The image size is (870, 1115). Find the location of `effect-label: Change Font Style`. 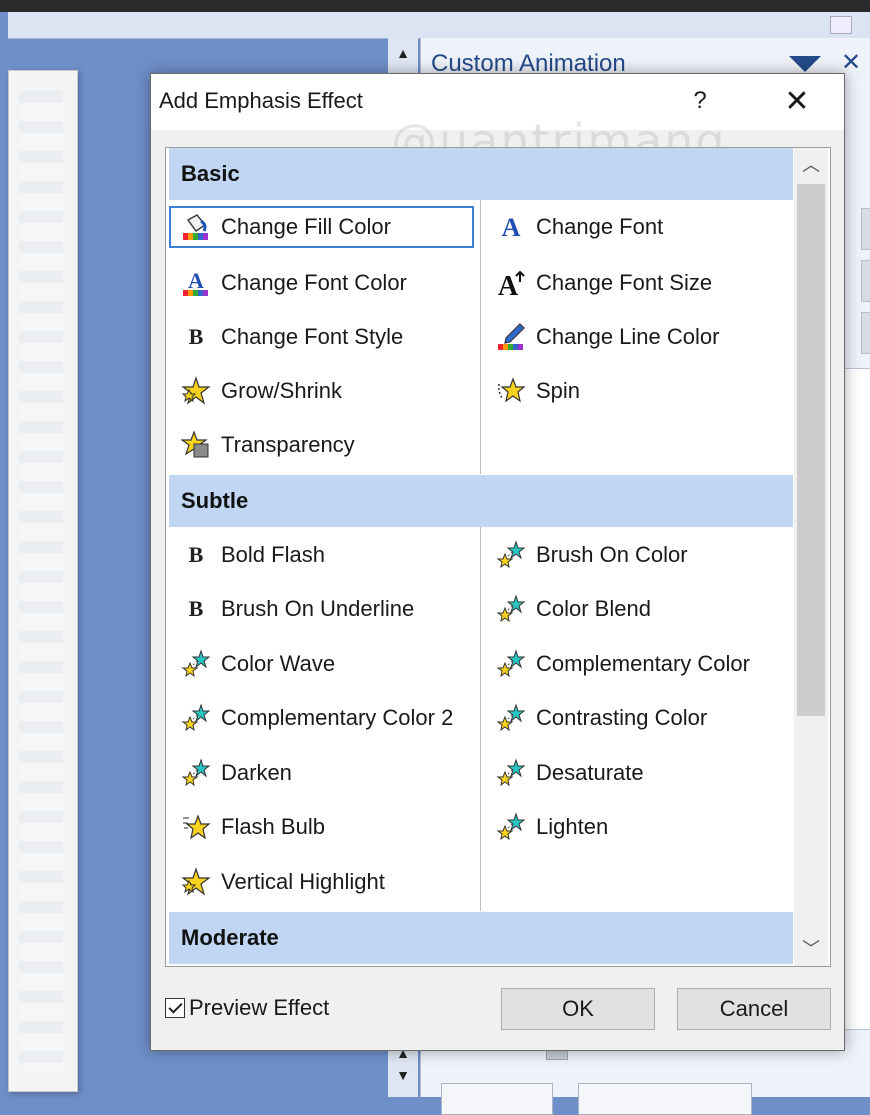

effect-label: Change Font Style is located at coordinates (312, 336).